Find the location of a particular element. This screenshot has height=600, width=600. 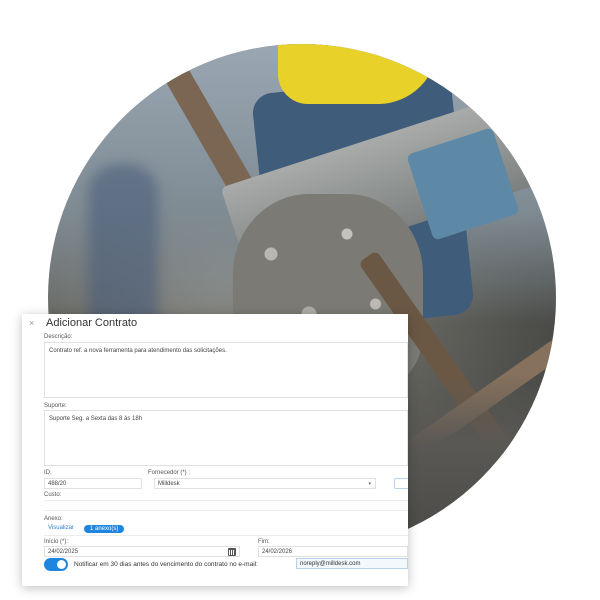

fornecedor-select: Milldesk ▾ is located at coordinates (265, 483).